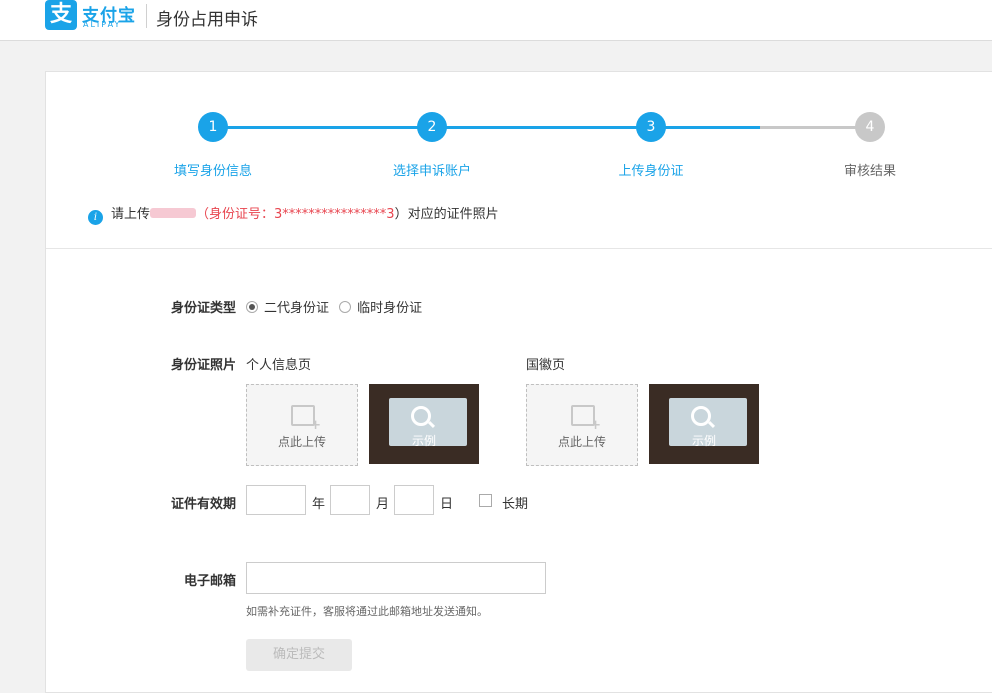 Image resolution: width=992 pixels, height=693 pixels. Describe the element at coordinates (61, 15) in the screenshot. I see `alipay-logo-icon: 支` at that location.